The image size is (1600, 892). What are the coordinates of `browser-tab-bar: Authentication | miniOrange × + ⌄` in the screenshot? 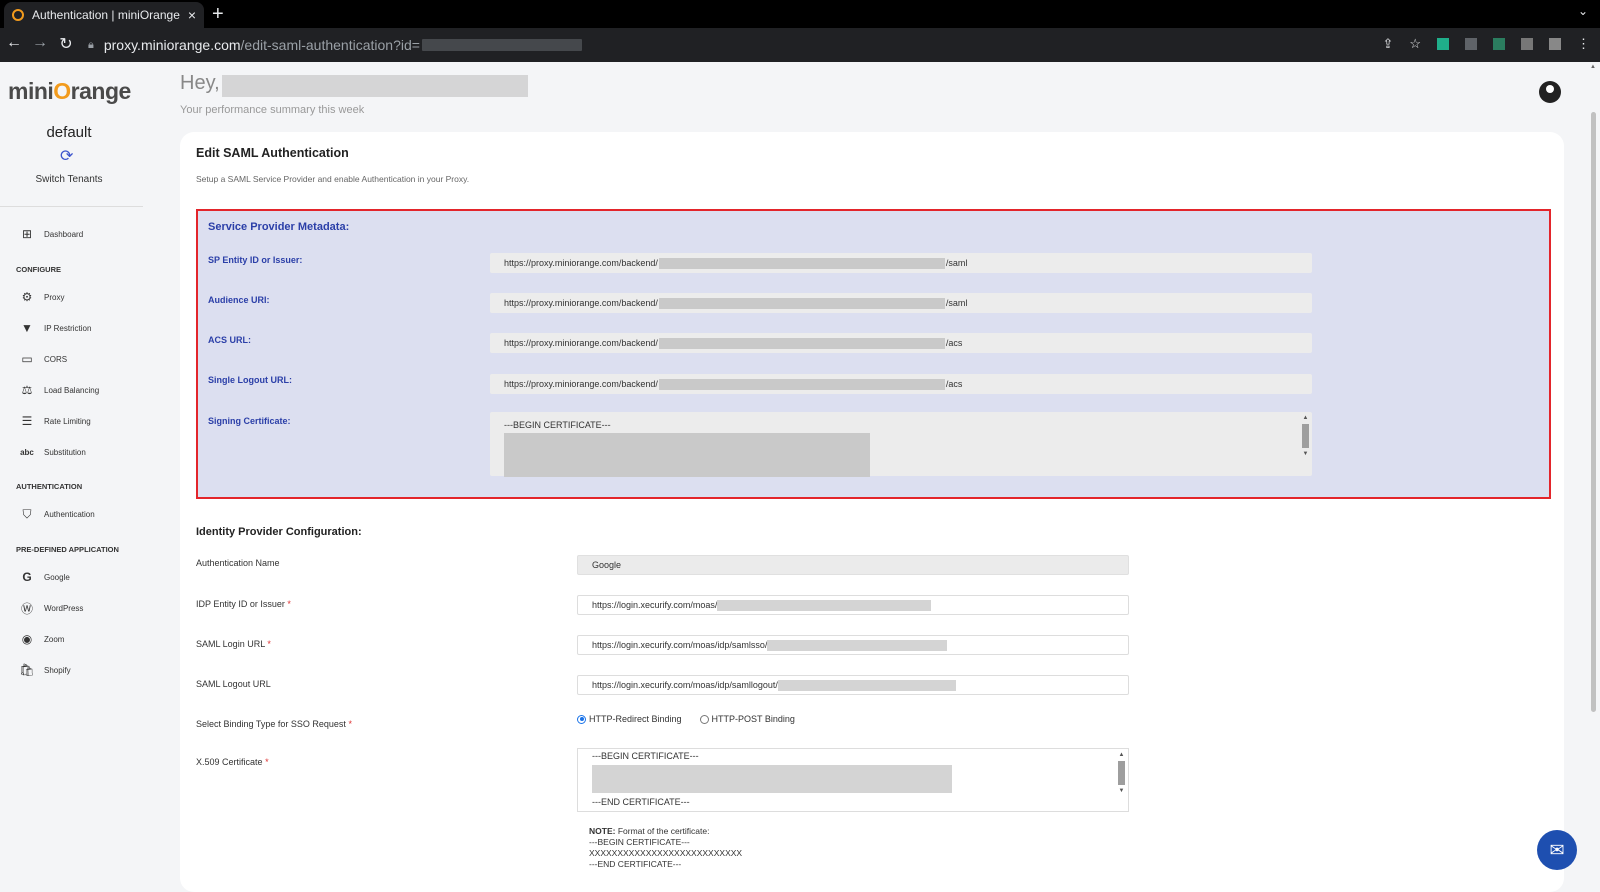 It's located at (800, 14).